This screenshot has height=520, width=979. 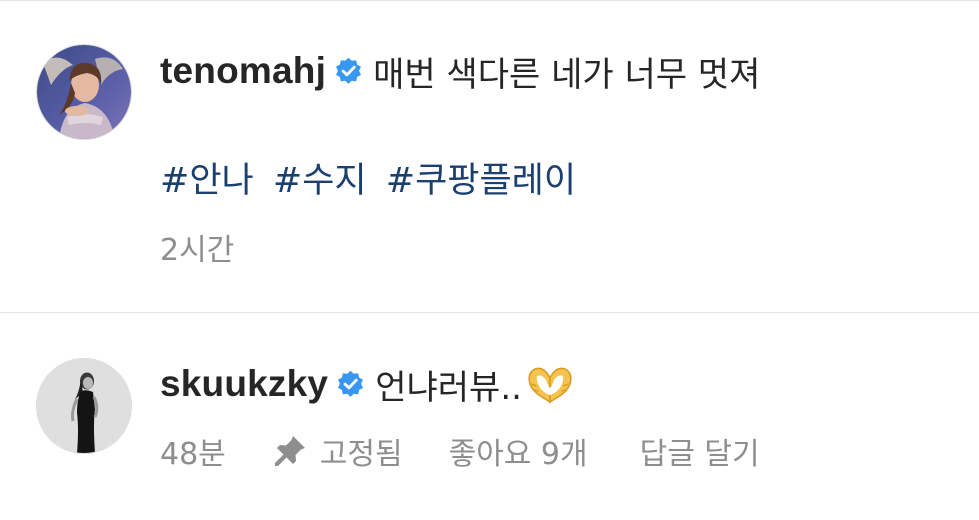 I want to click on hashtag-row: #안나 #수지 #쿠팡플레이, so click(x=372, y=177).